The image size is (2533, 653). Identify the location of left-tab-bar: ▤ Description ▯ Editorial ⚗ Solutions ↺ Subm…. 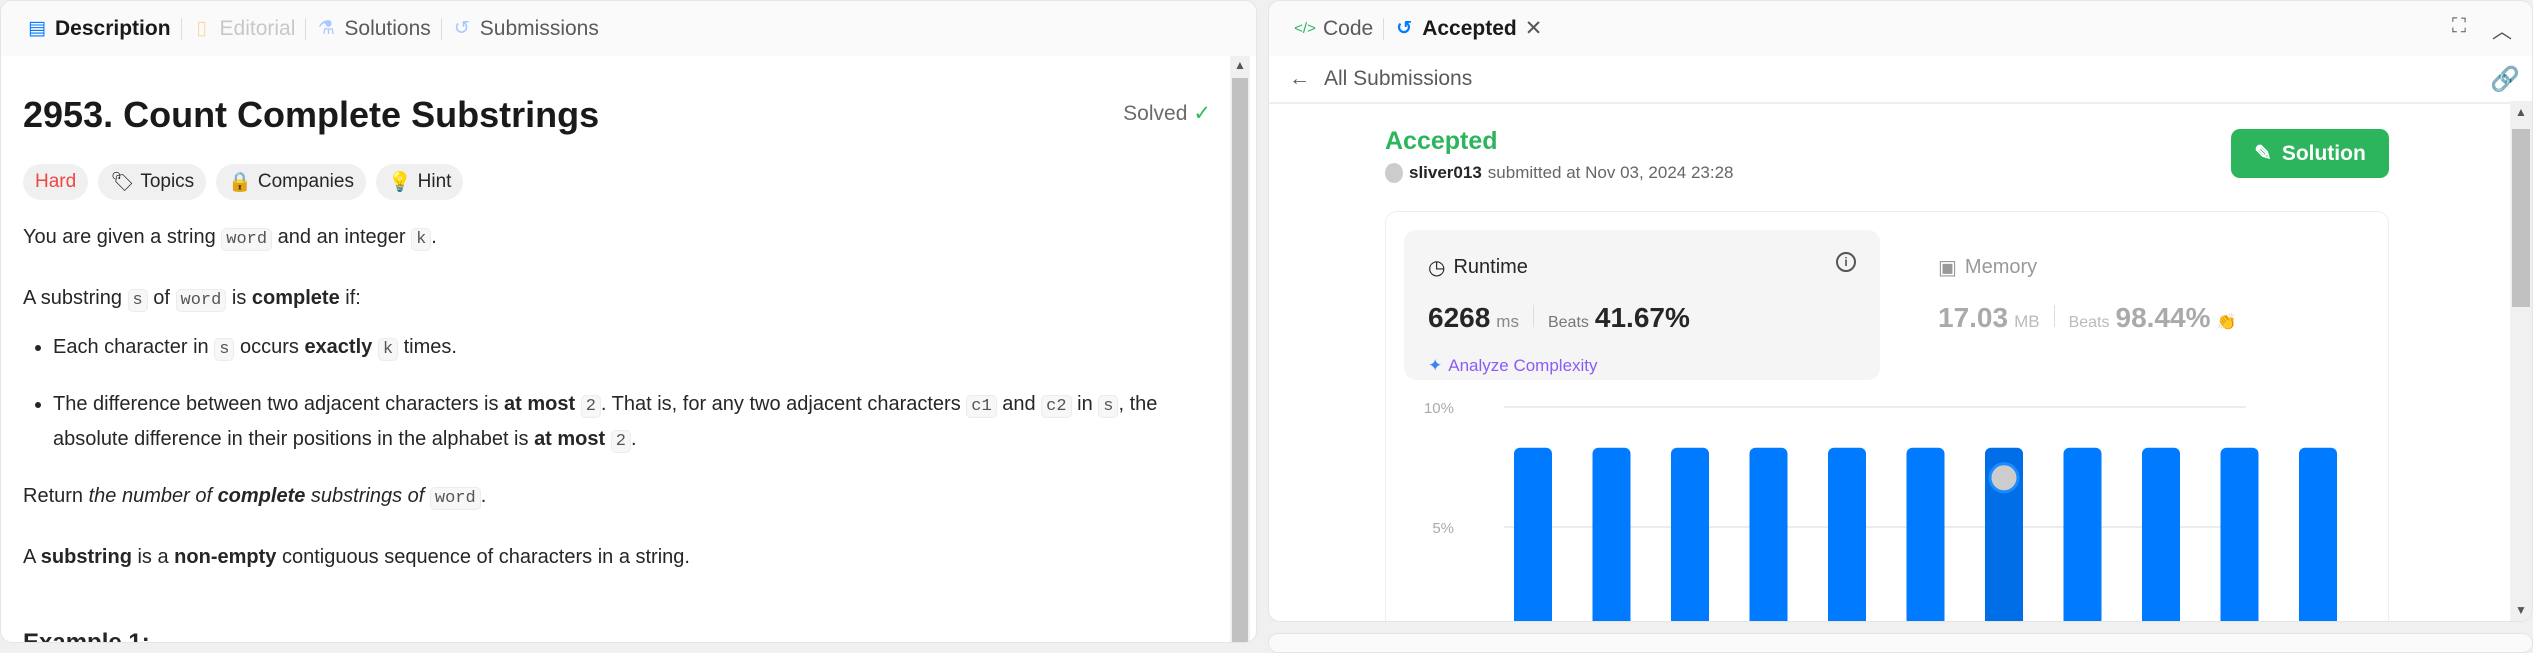
(628, 28).